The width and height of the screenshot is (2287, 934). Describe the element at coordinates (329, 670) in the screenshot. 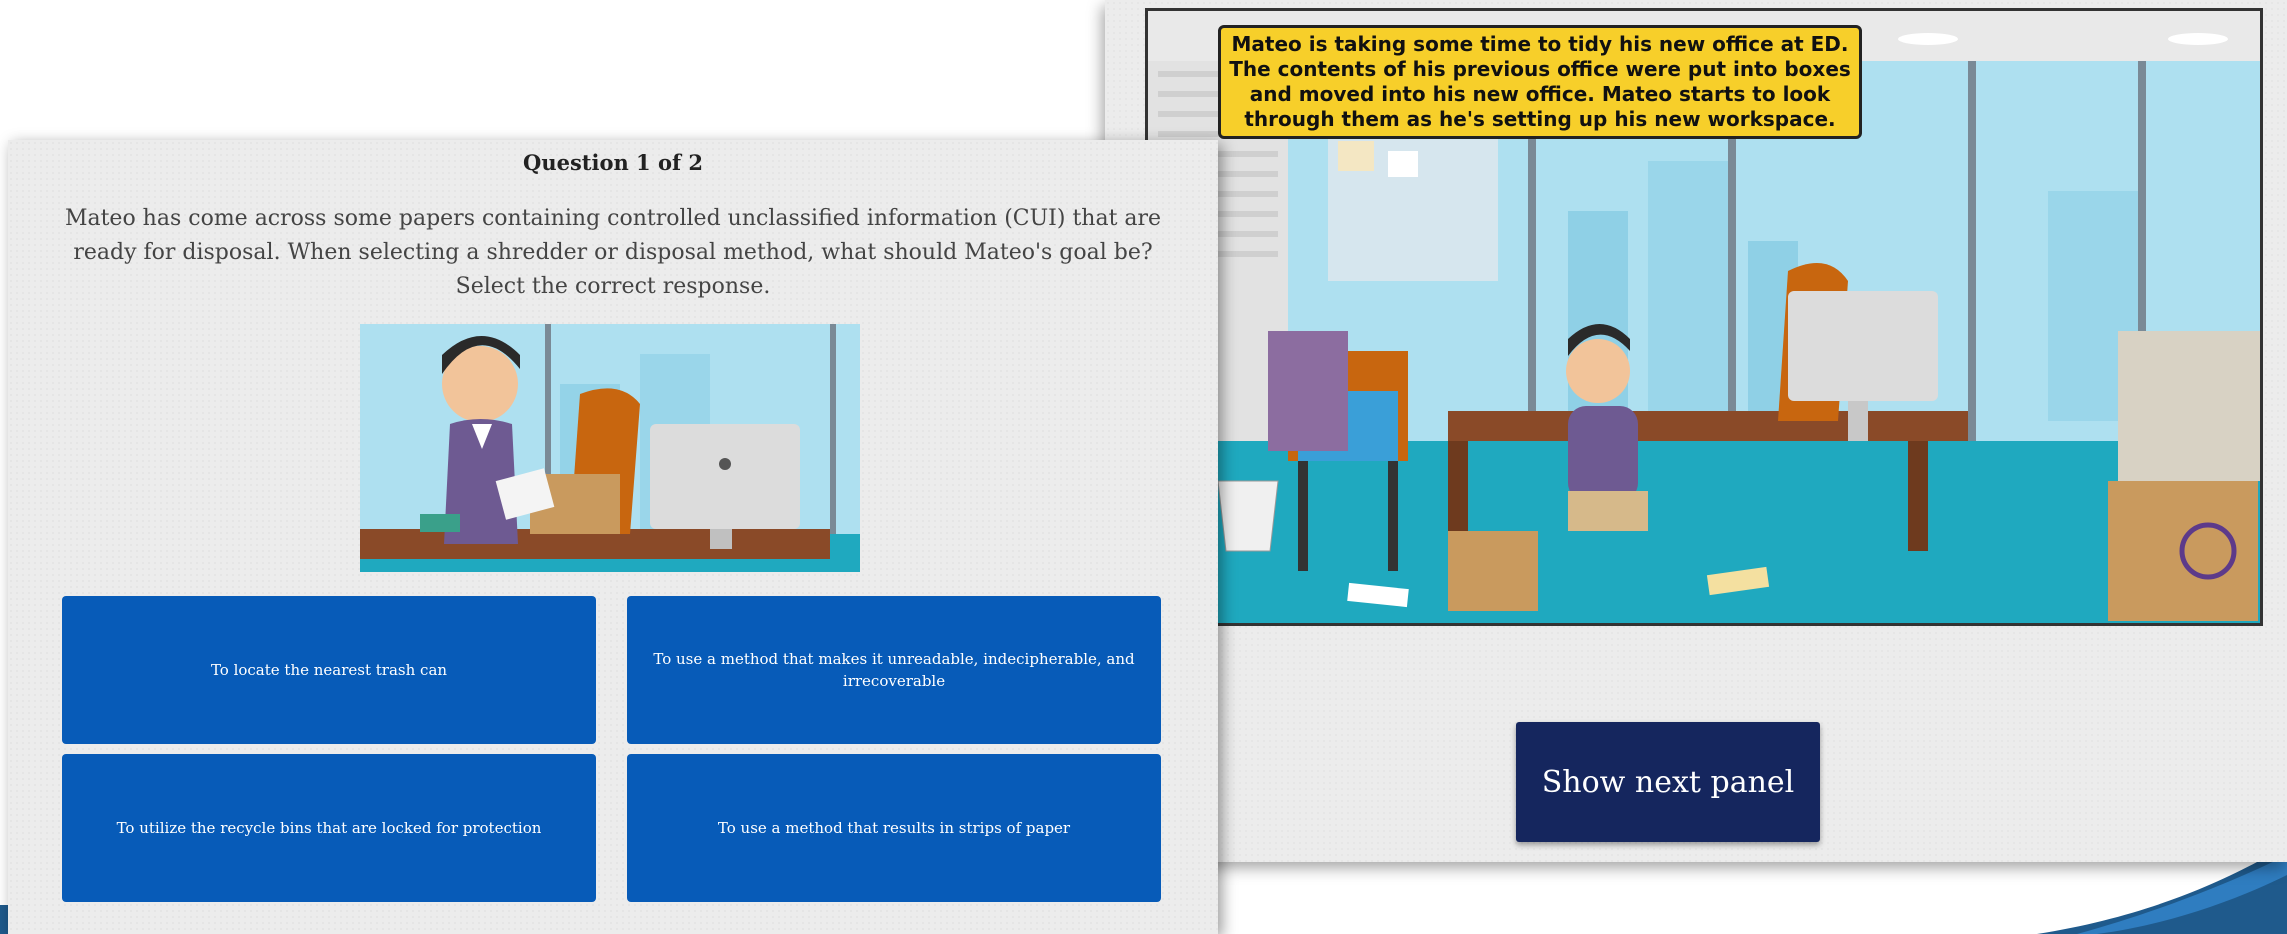

I see `answer-option-1: To locate the nearest trash can` at that location.